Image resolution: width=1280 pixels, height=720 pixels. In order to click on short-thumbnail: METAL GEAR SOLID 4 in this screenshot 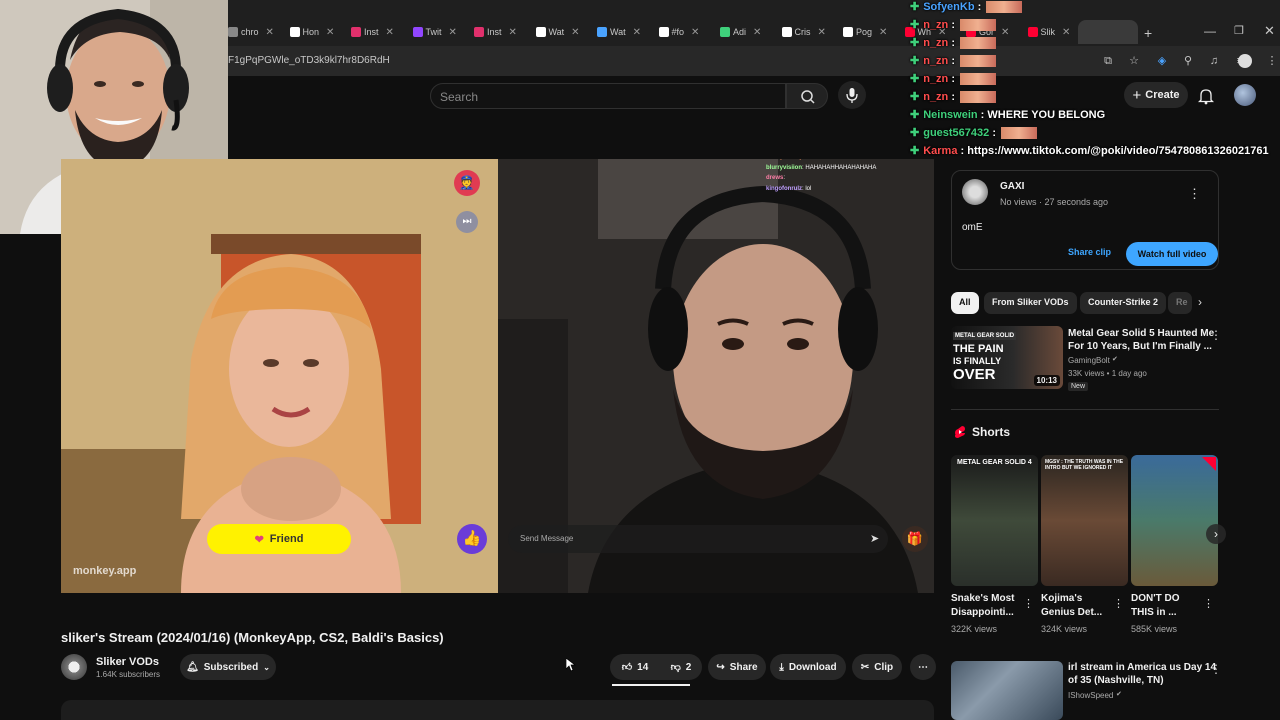, I will do `click(994, 520)`.